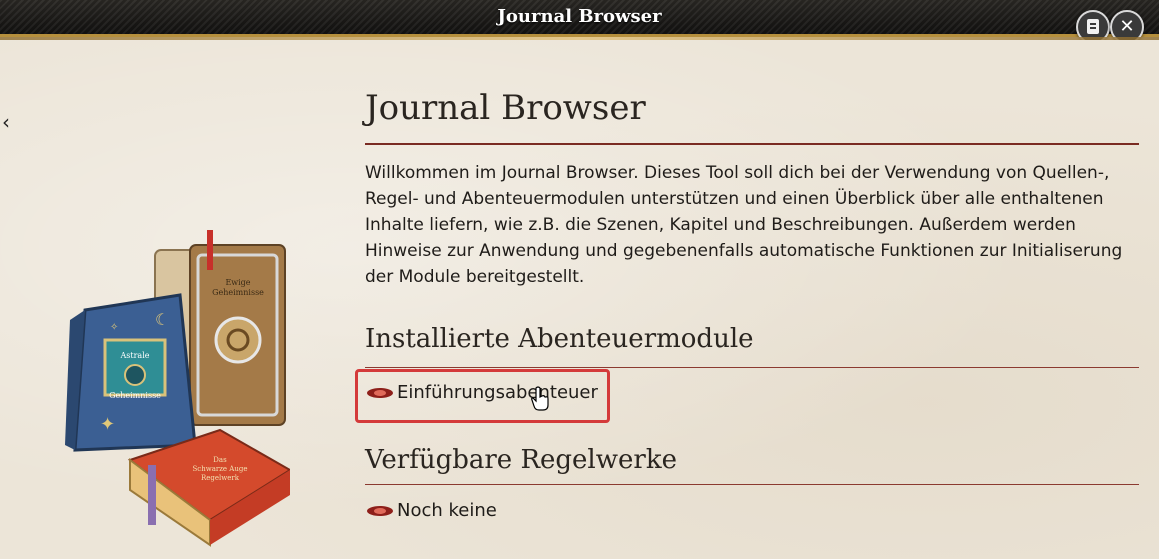 This screenshot has height=559, width=1159. I want to click on svg-text: Das, so click(220, 460).